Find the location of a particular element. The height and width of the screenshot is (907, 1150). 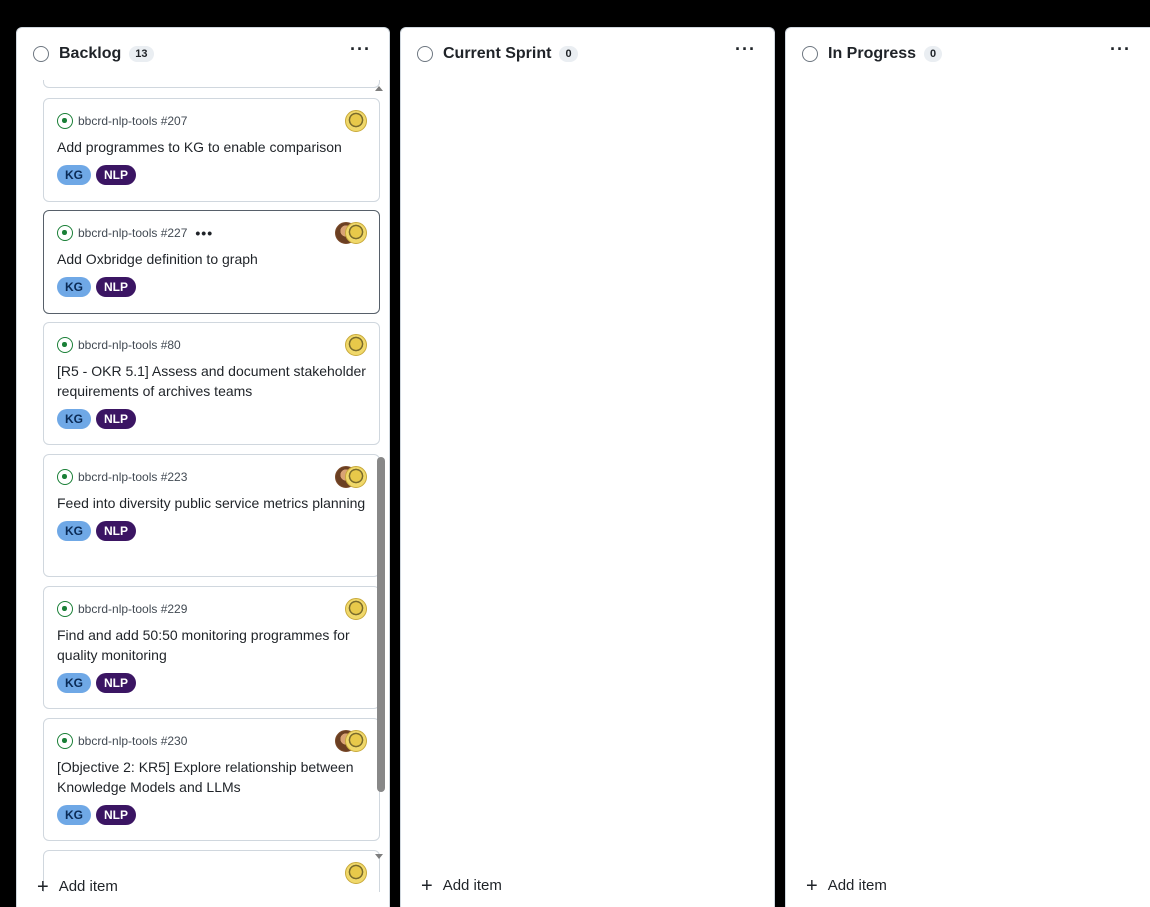

card-repo: bbcrd-nlp-tools #229 is located at coordinates (211, 609).